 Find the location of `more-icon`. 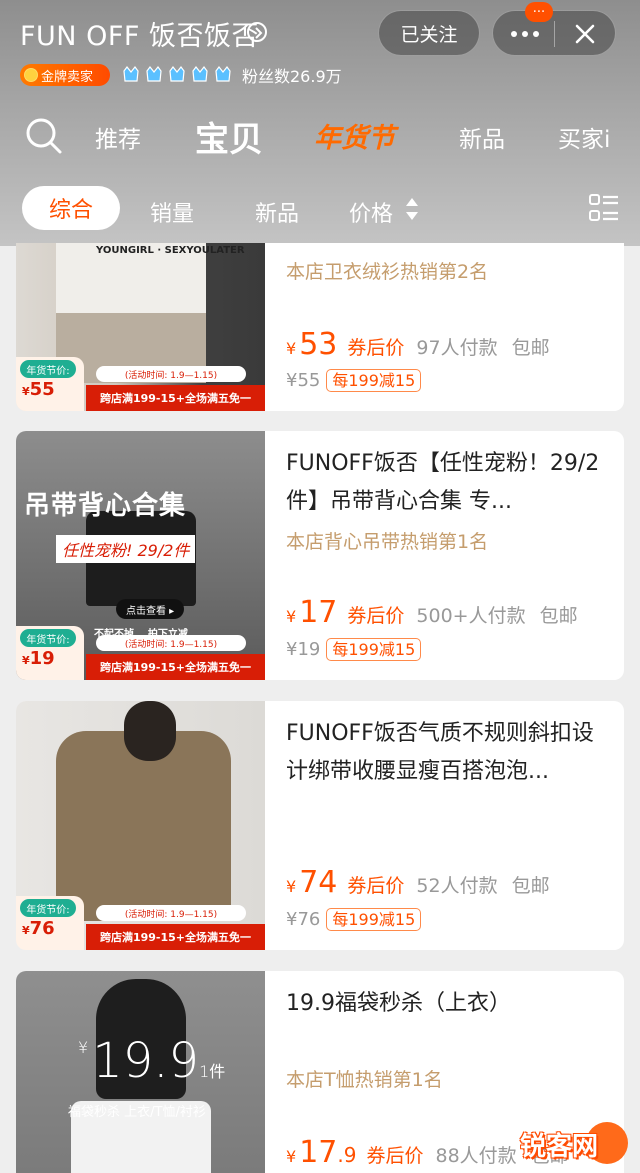

more-icon is located at coordinates (525, 34).